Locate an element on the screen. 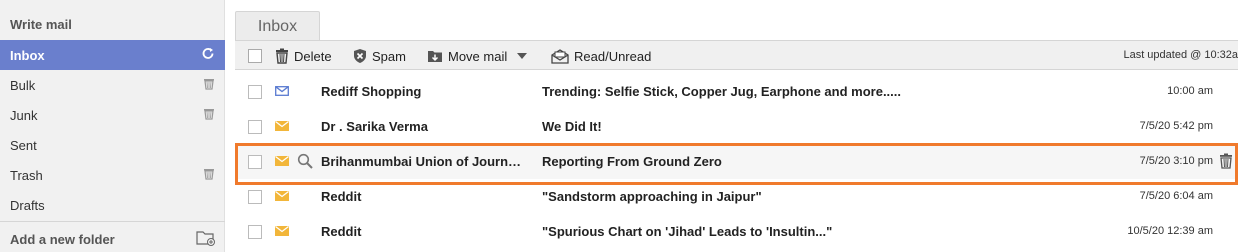  message-date: 7/5/20 6:04 am is located at coordinates (1176, 196).